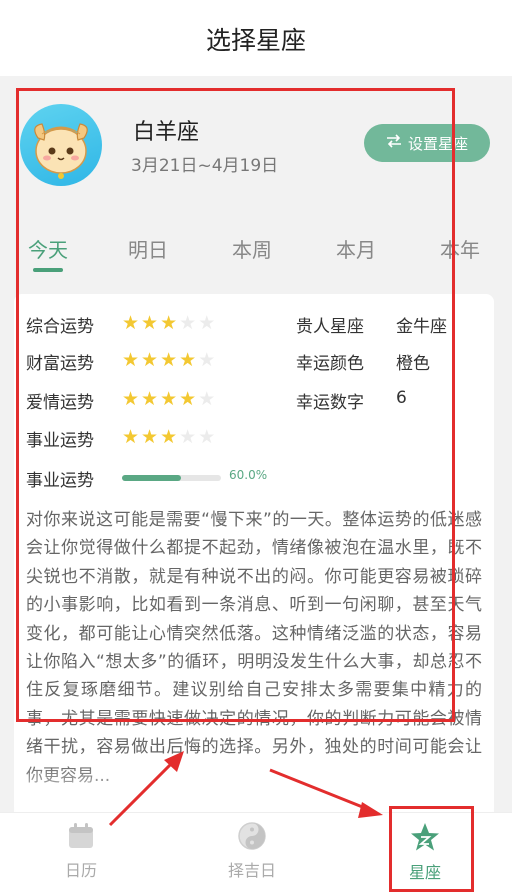 The height and width of the screenshot is (896, 512). What do you see at coordinates (166, 132) in the screenshot?
I see `sign-name: 白羊座` at bounding box center [166, 132].